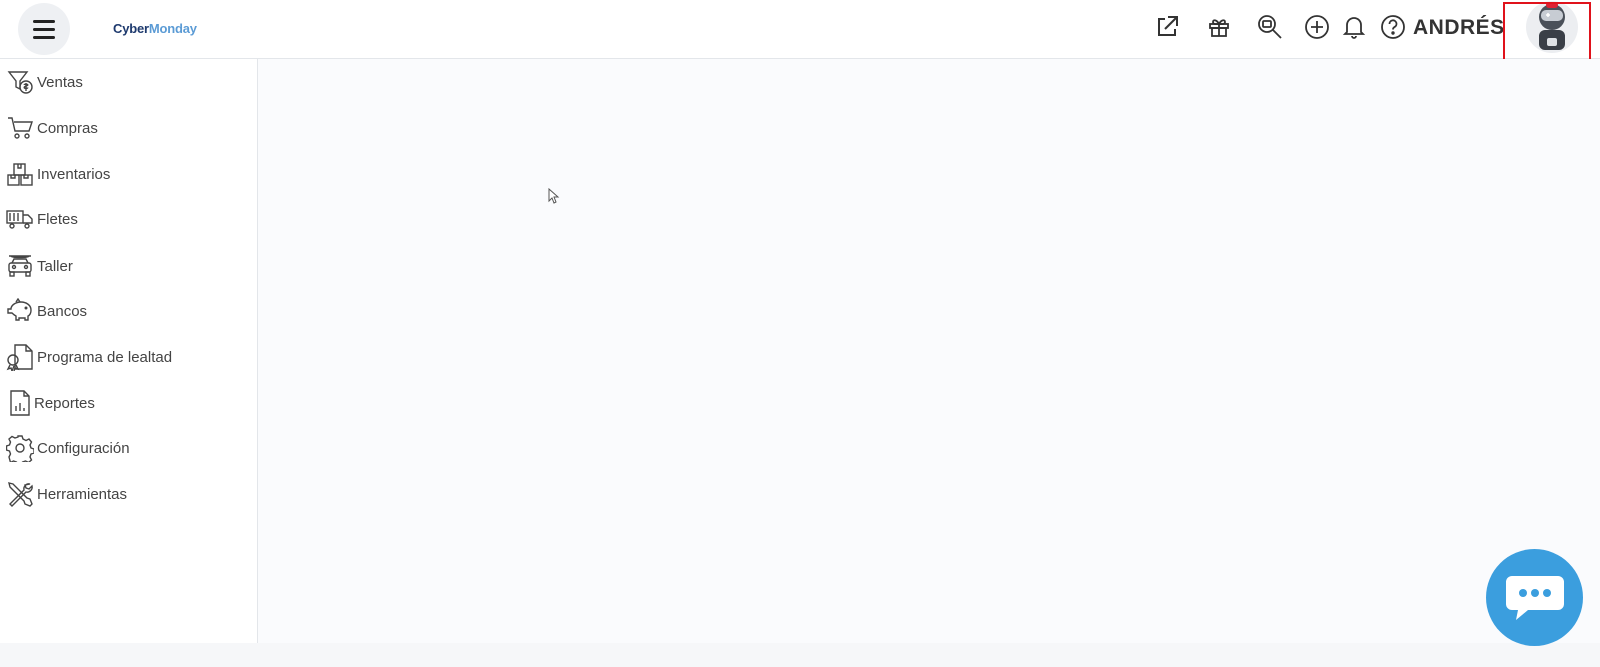  Describe the element at coordinates (1317, 27) in the screenshot. I see `add-circle-icon` at that location.